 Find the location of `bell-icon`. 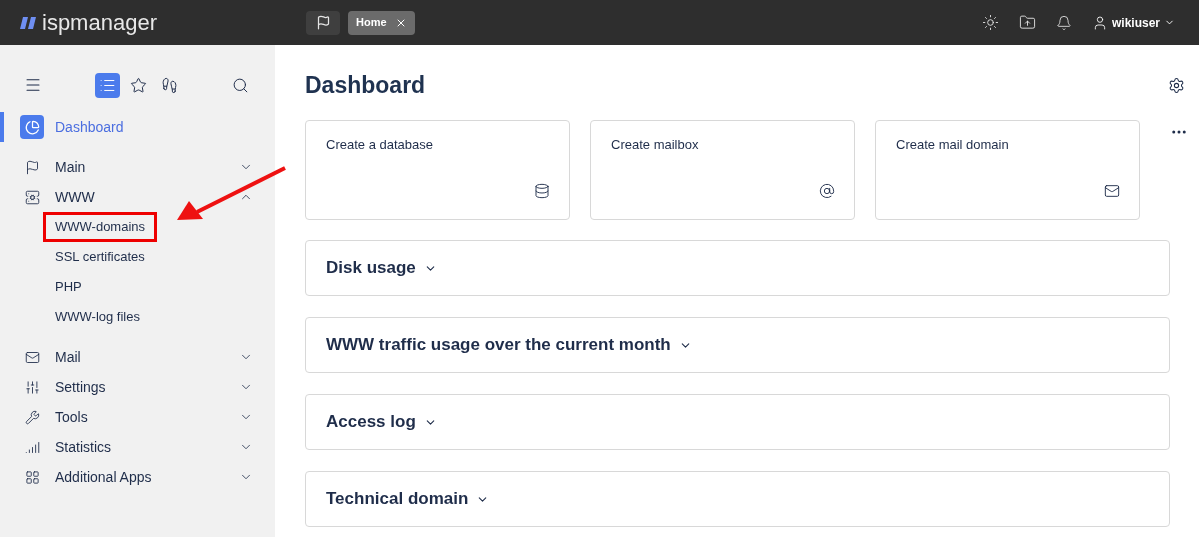

bell-icon is located at coordinates (1063, 22).